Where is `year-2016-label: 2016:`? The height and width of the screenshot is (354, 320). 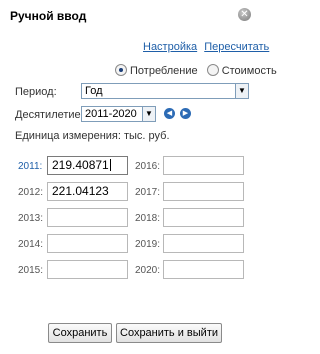
year-2016-label: 2016: is located at coordinates (148, 166).